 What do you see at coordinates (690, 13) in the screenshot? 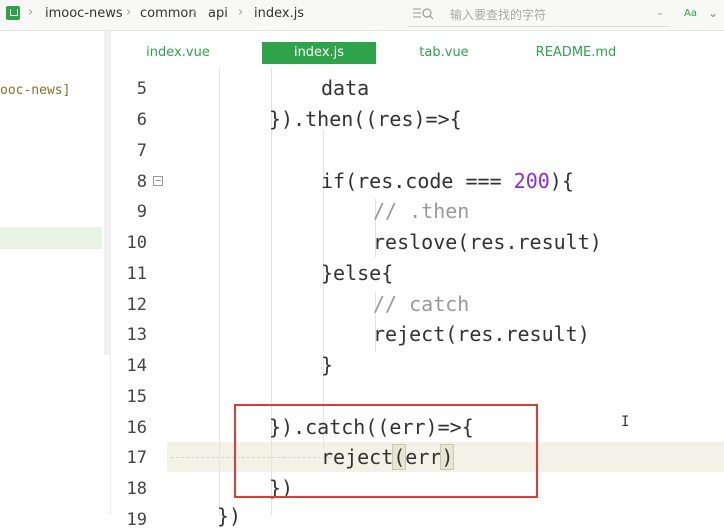
I see `match-case-toggle: Aa` at bounding box center [690, 13].